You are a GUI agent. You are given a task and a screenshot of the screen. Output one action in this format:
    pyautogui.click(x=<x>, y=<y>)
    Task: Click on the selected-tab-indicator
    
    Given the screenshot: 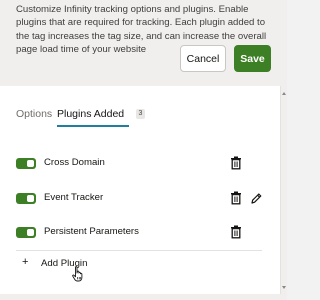 What is the action you would take?
    pyautogui.click(x=93, y=126)
    